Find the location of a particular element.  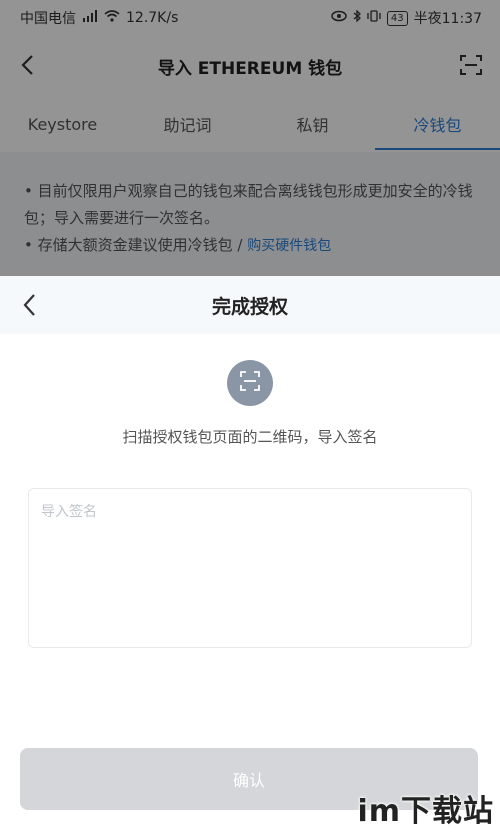

sheet-title: 完成授权 is located at coordinates (249, 306).